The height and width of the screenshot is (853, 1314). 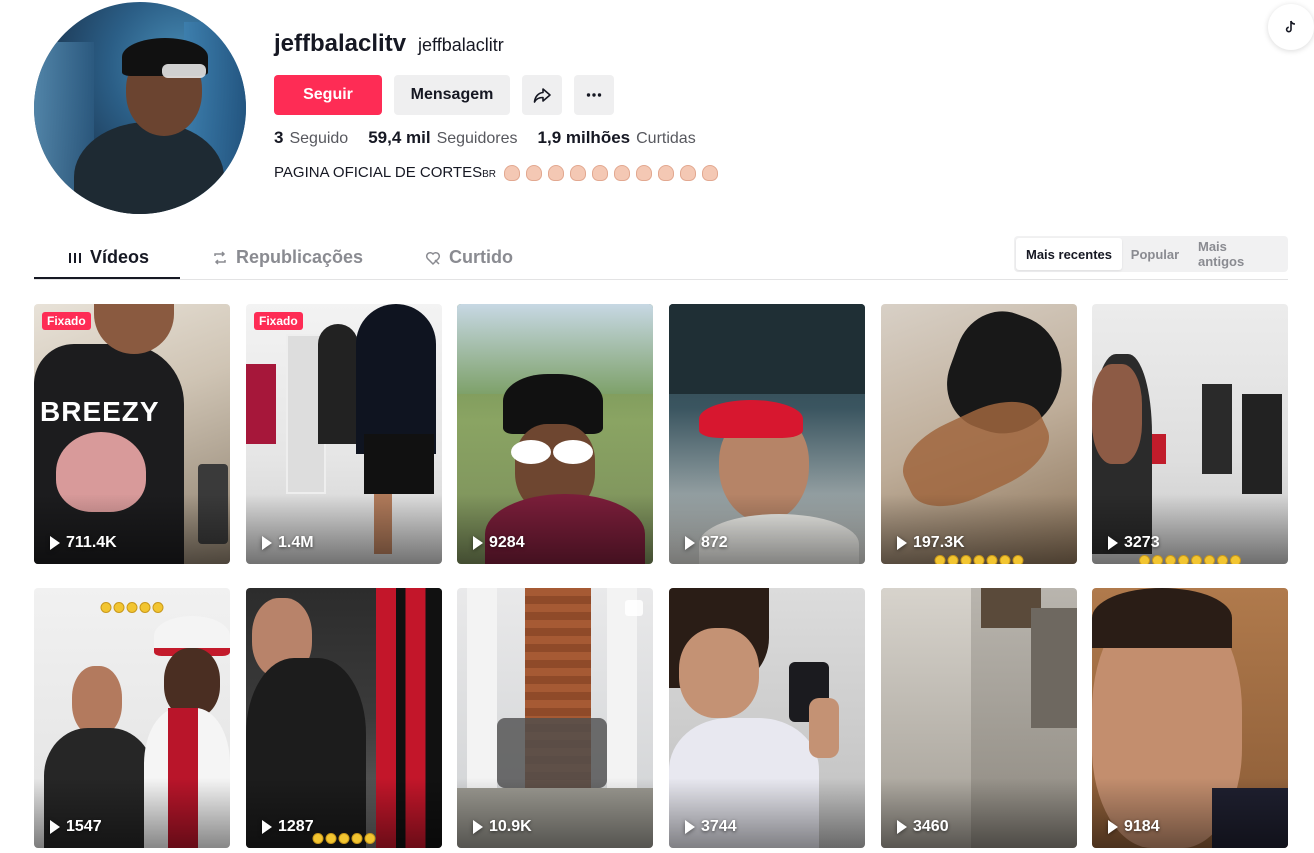 I want to click on follow-button: Seguir, so click(x=328, y=95).